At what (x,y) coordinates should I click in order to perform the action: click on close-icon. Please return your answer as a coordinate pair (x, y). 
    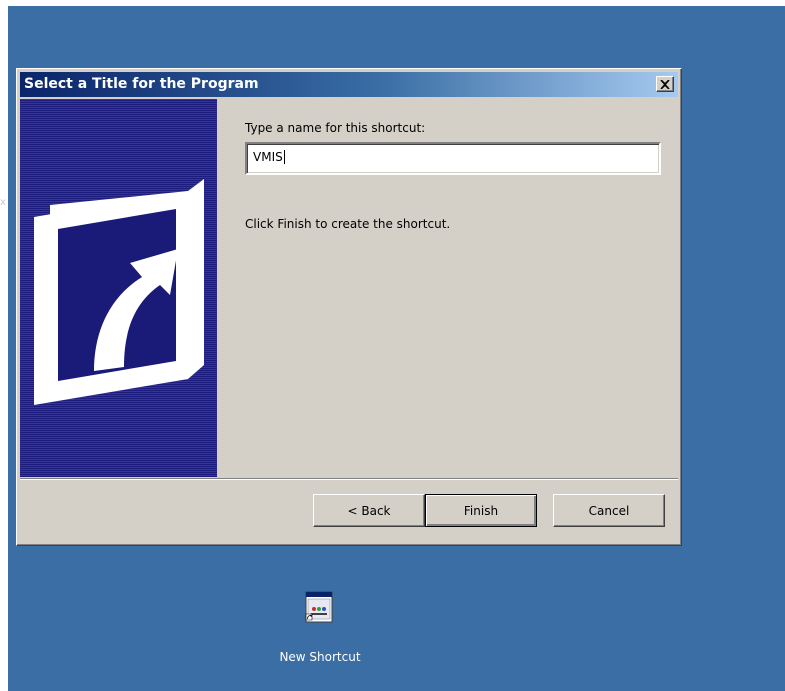
    Looking at the image, I should click on (665, 84).